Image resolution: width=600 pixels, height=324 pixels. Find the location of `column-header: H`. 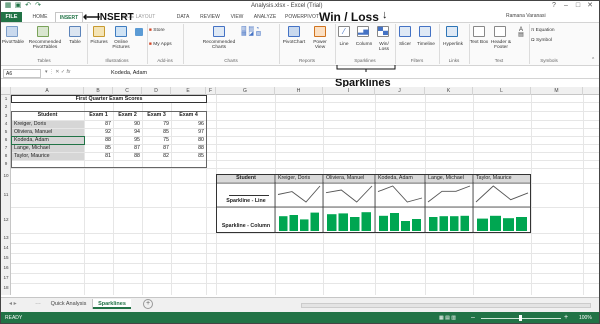

column-header: H is located at coordinates (299, 91).